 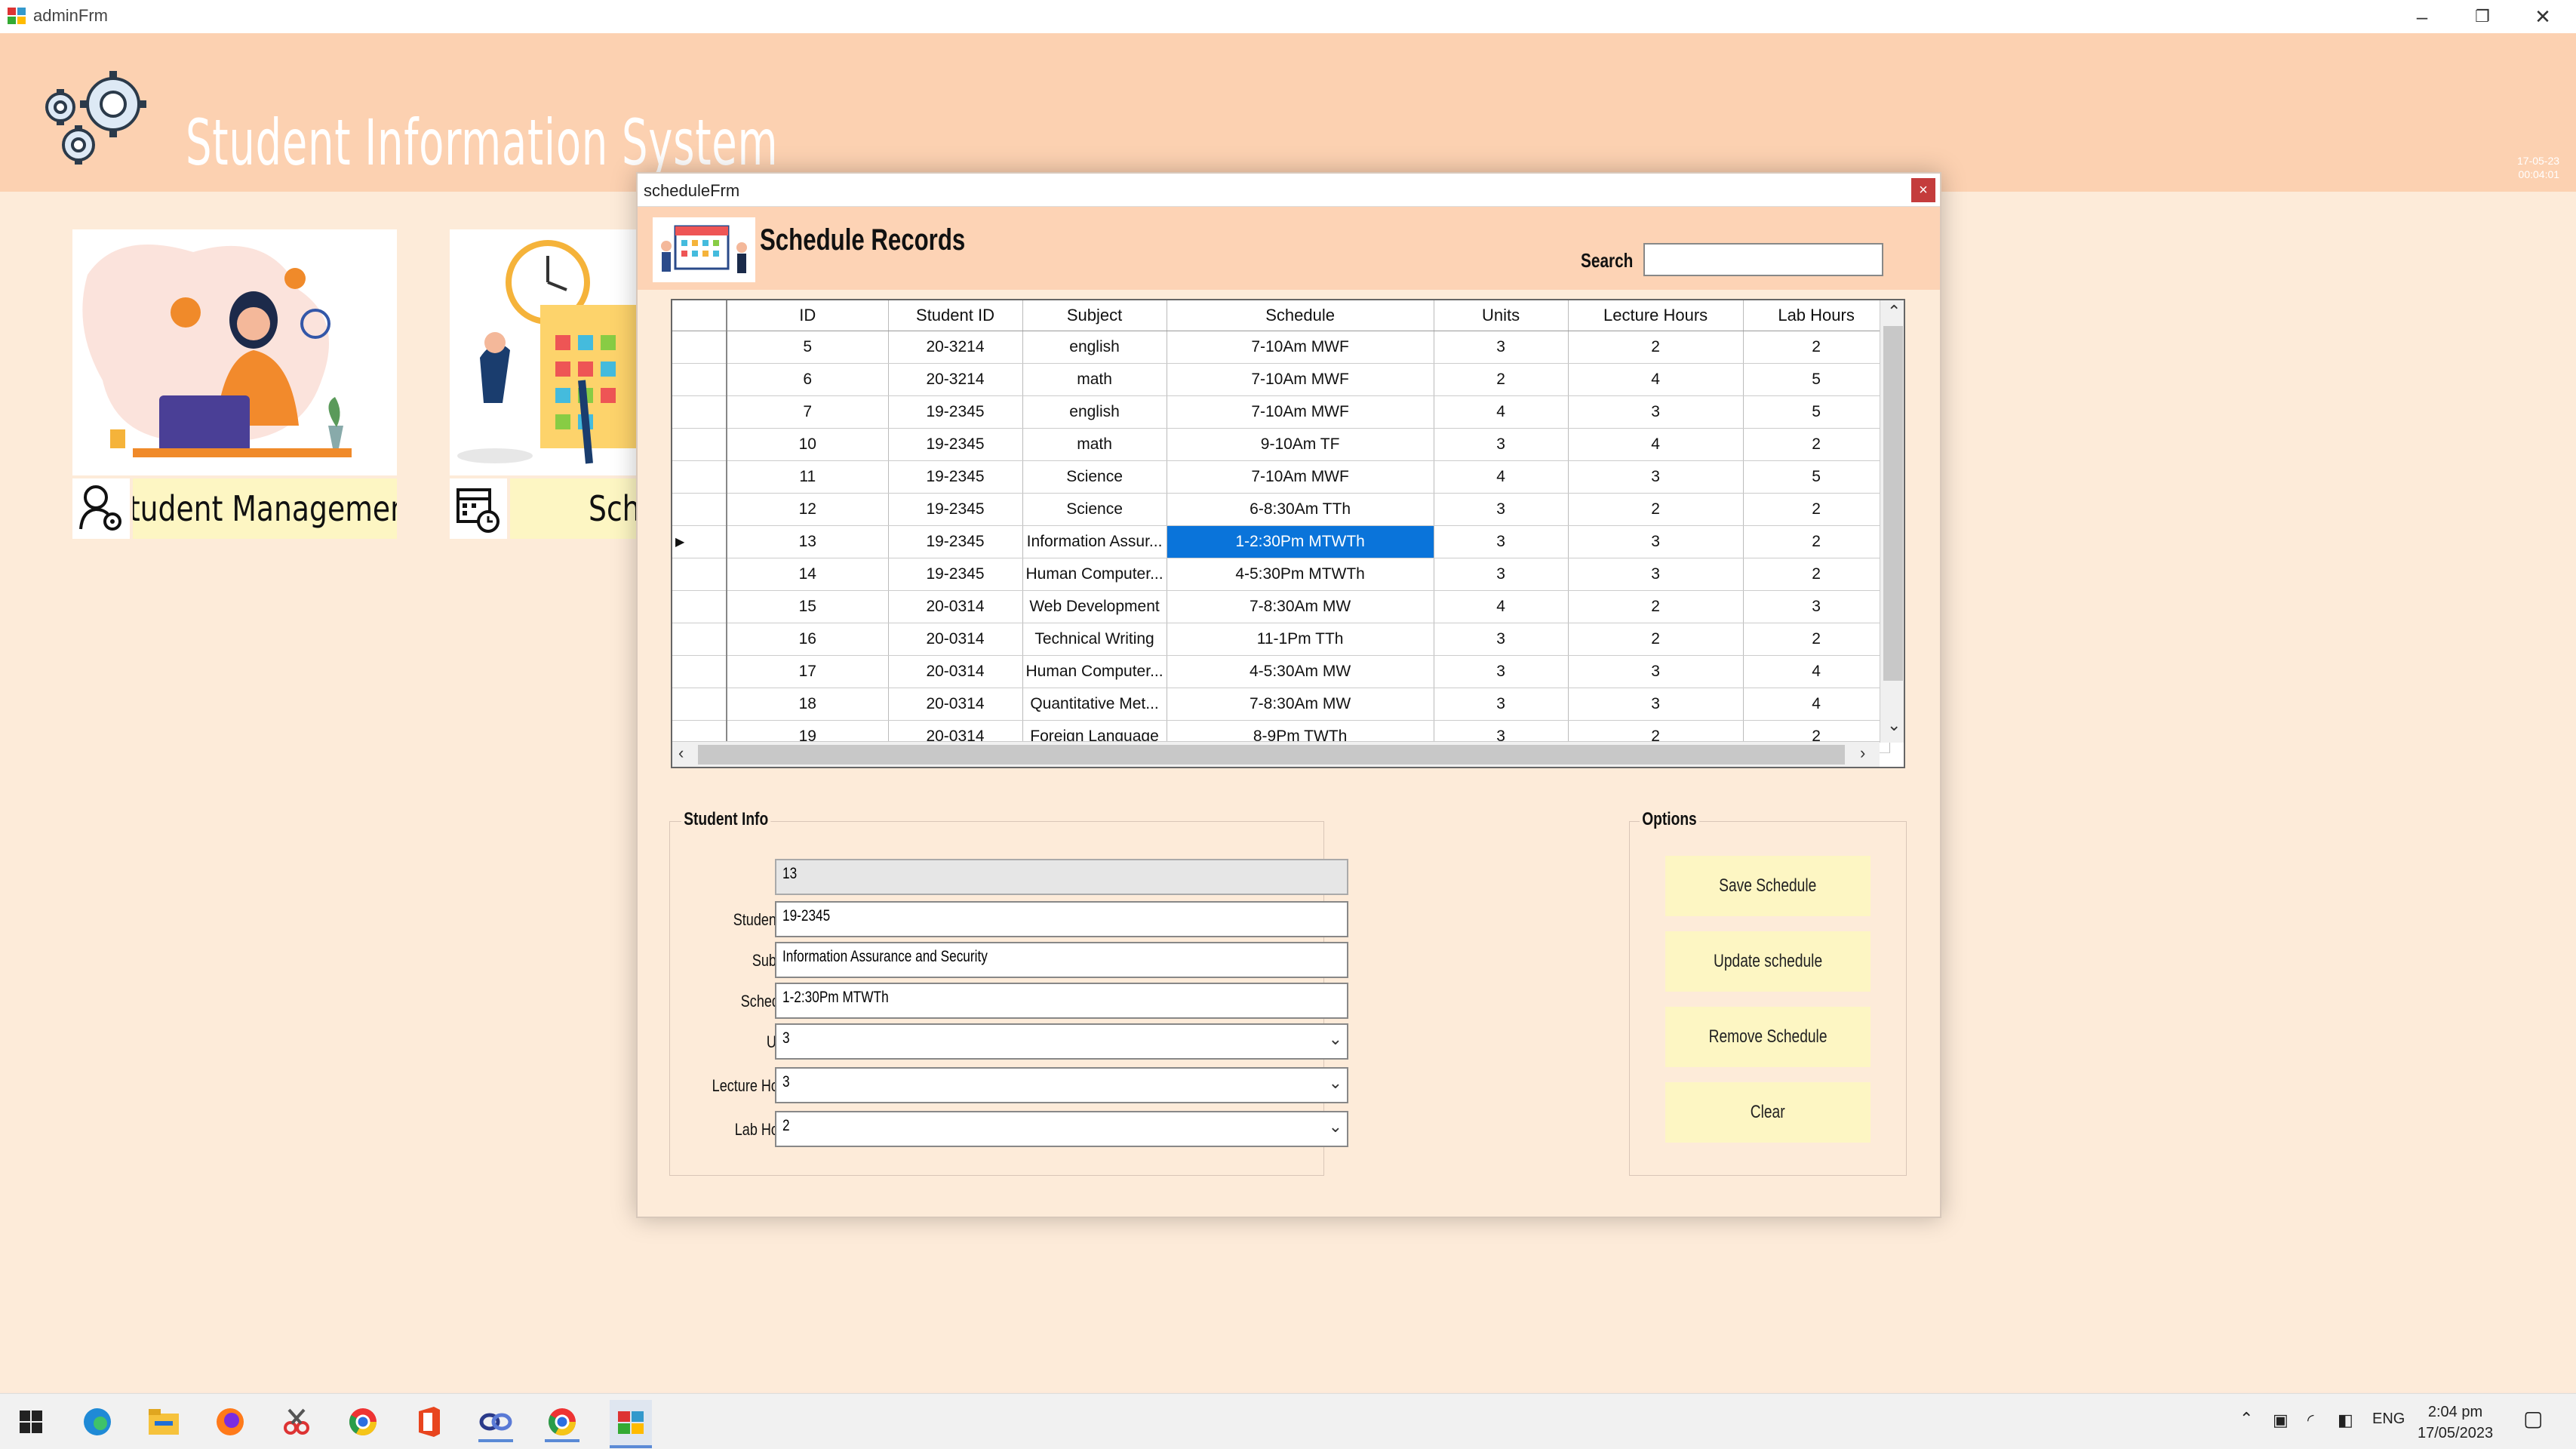 What do you see at coordinates (230, 1421) in the screenshot?
I see `firefox-icon` at bounding box center [230, 1421].